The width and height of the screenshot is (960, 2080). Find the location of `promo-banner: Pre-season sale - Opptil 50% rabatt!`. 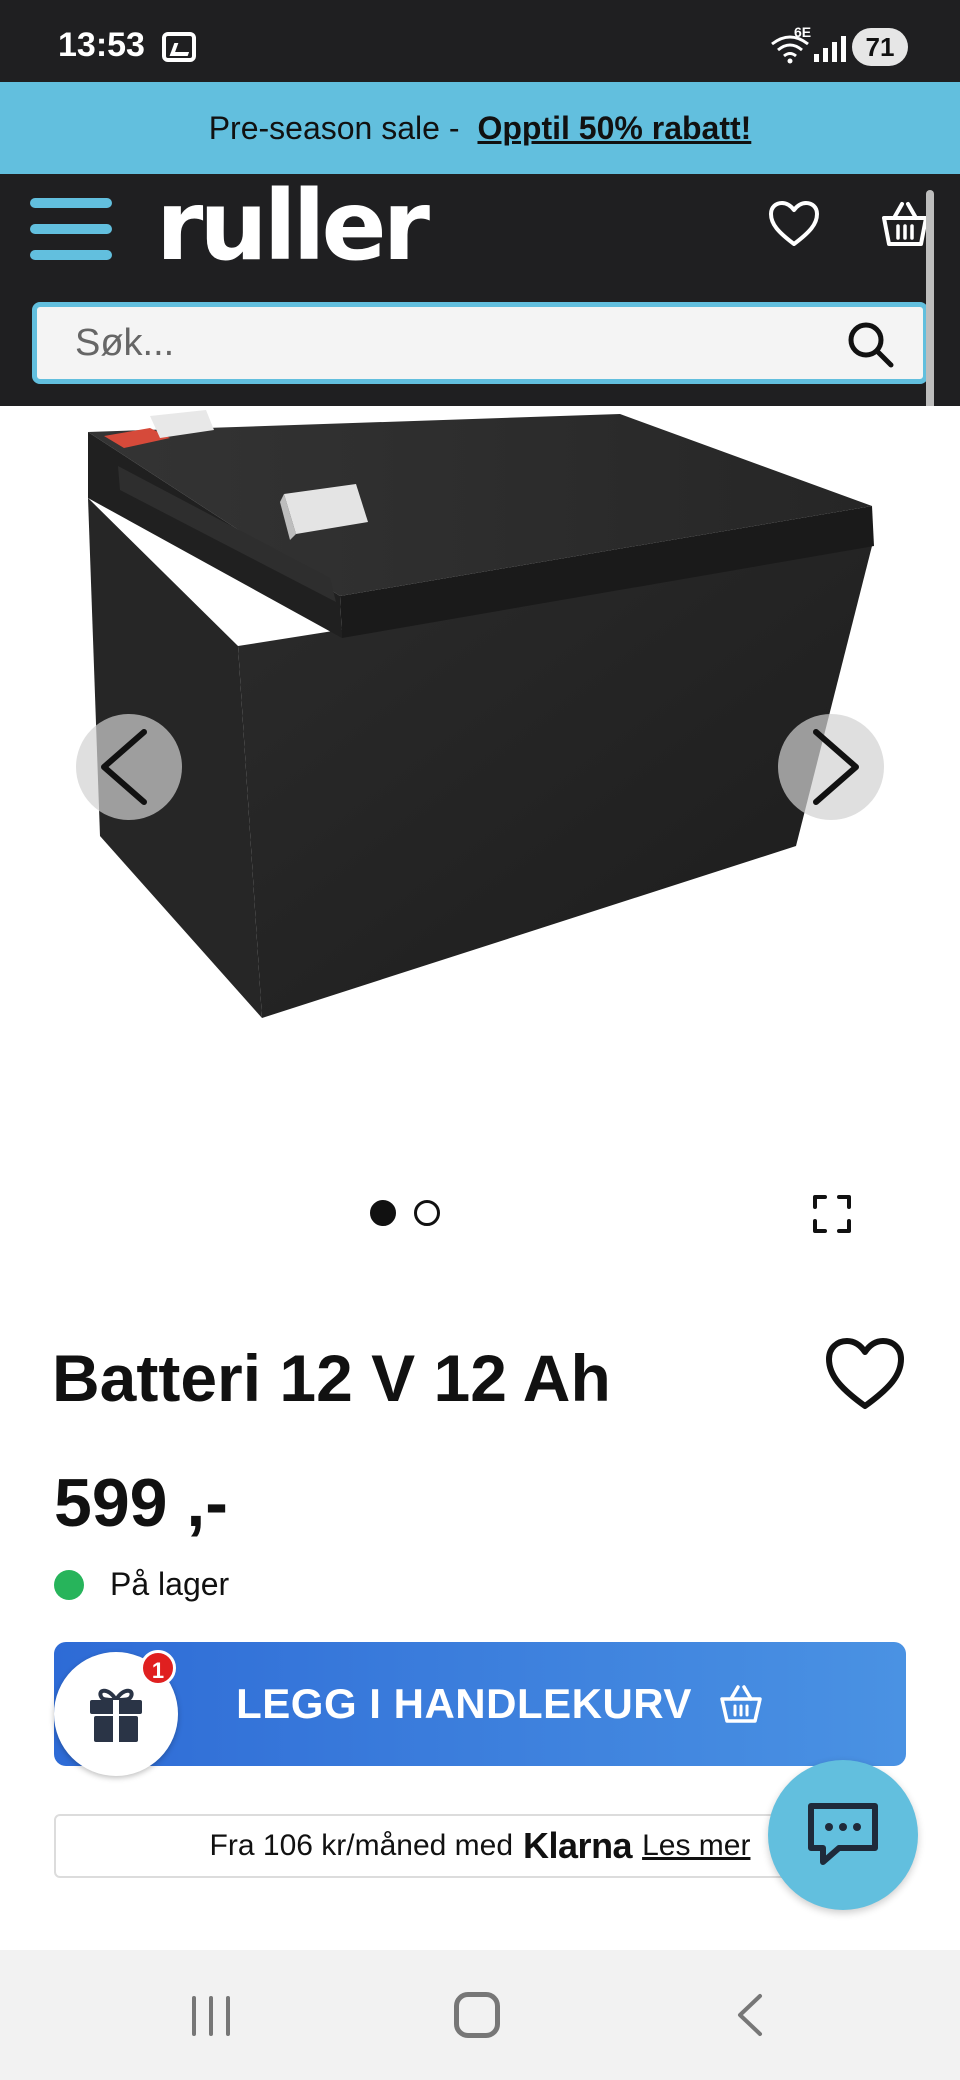

promo-banner: Pre-season sale - Opptil 50% rabatt! is located at coordinates (480, 128).